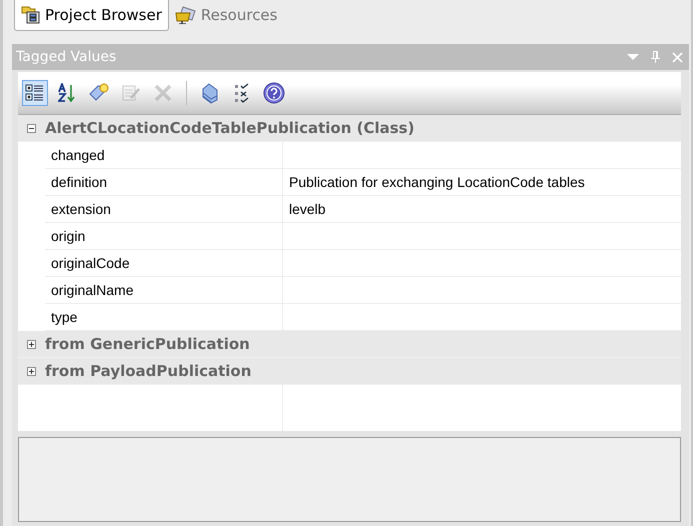 The image size is (693, 526). Describe the element at coordinates (437, 182) in the screenshot. I see `property-value: Publication for exchanging LocationCode tables` at that location.